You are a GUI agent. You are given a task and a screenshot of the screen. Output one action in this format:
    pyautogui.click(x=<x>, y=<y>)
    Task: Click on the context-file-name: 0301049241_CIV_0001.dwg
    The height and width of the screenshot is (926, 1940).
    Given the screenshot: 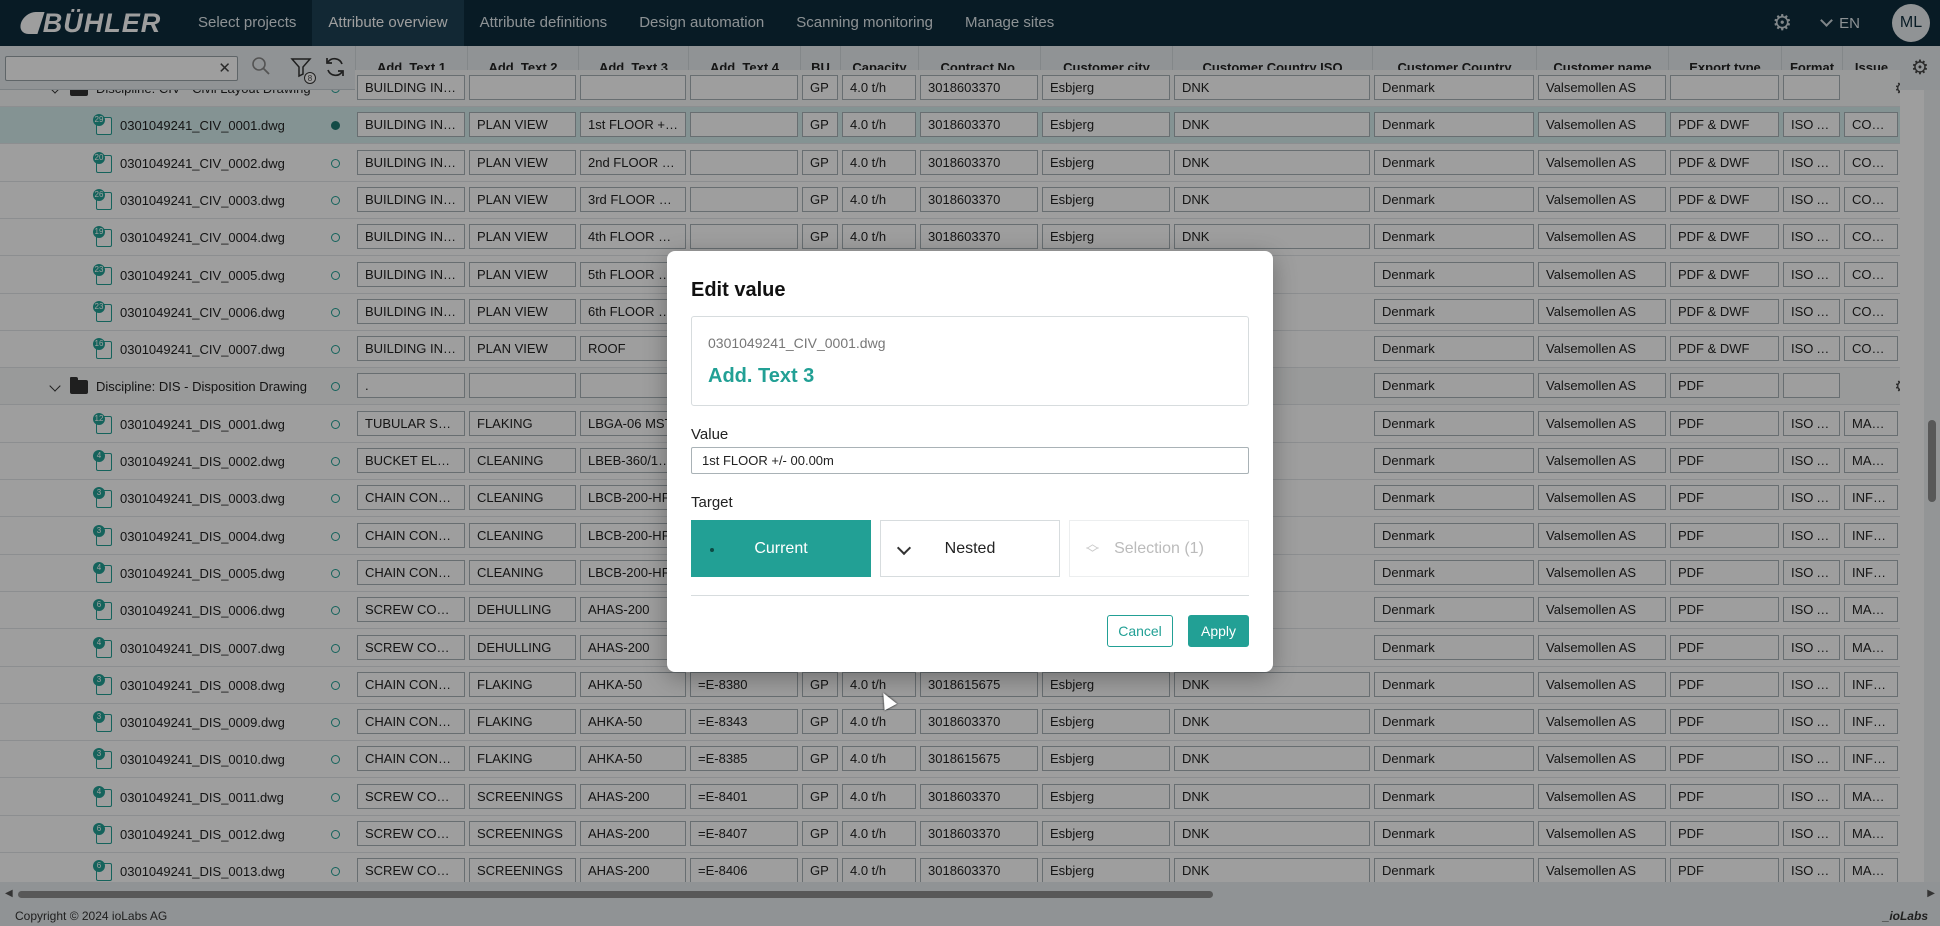 What is the action you would take?
    pyautogui.click(x=797, y=343)
    